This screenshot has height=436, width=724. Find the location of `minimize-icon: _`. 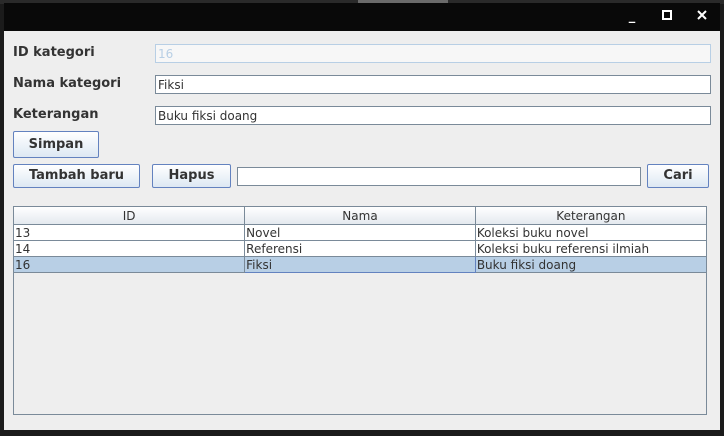

minimize-icon: _ is located at coordinates (632, 17).